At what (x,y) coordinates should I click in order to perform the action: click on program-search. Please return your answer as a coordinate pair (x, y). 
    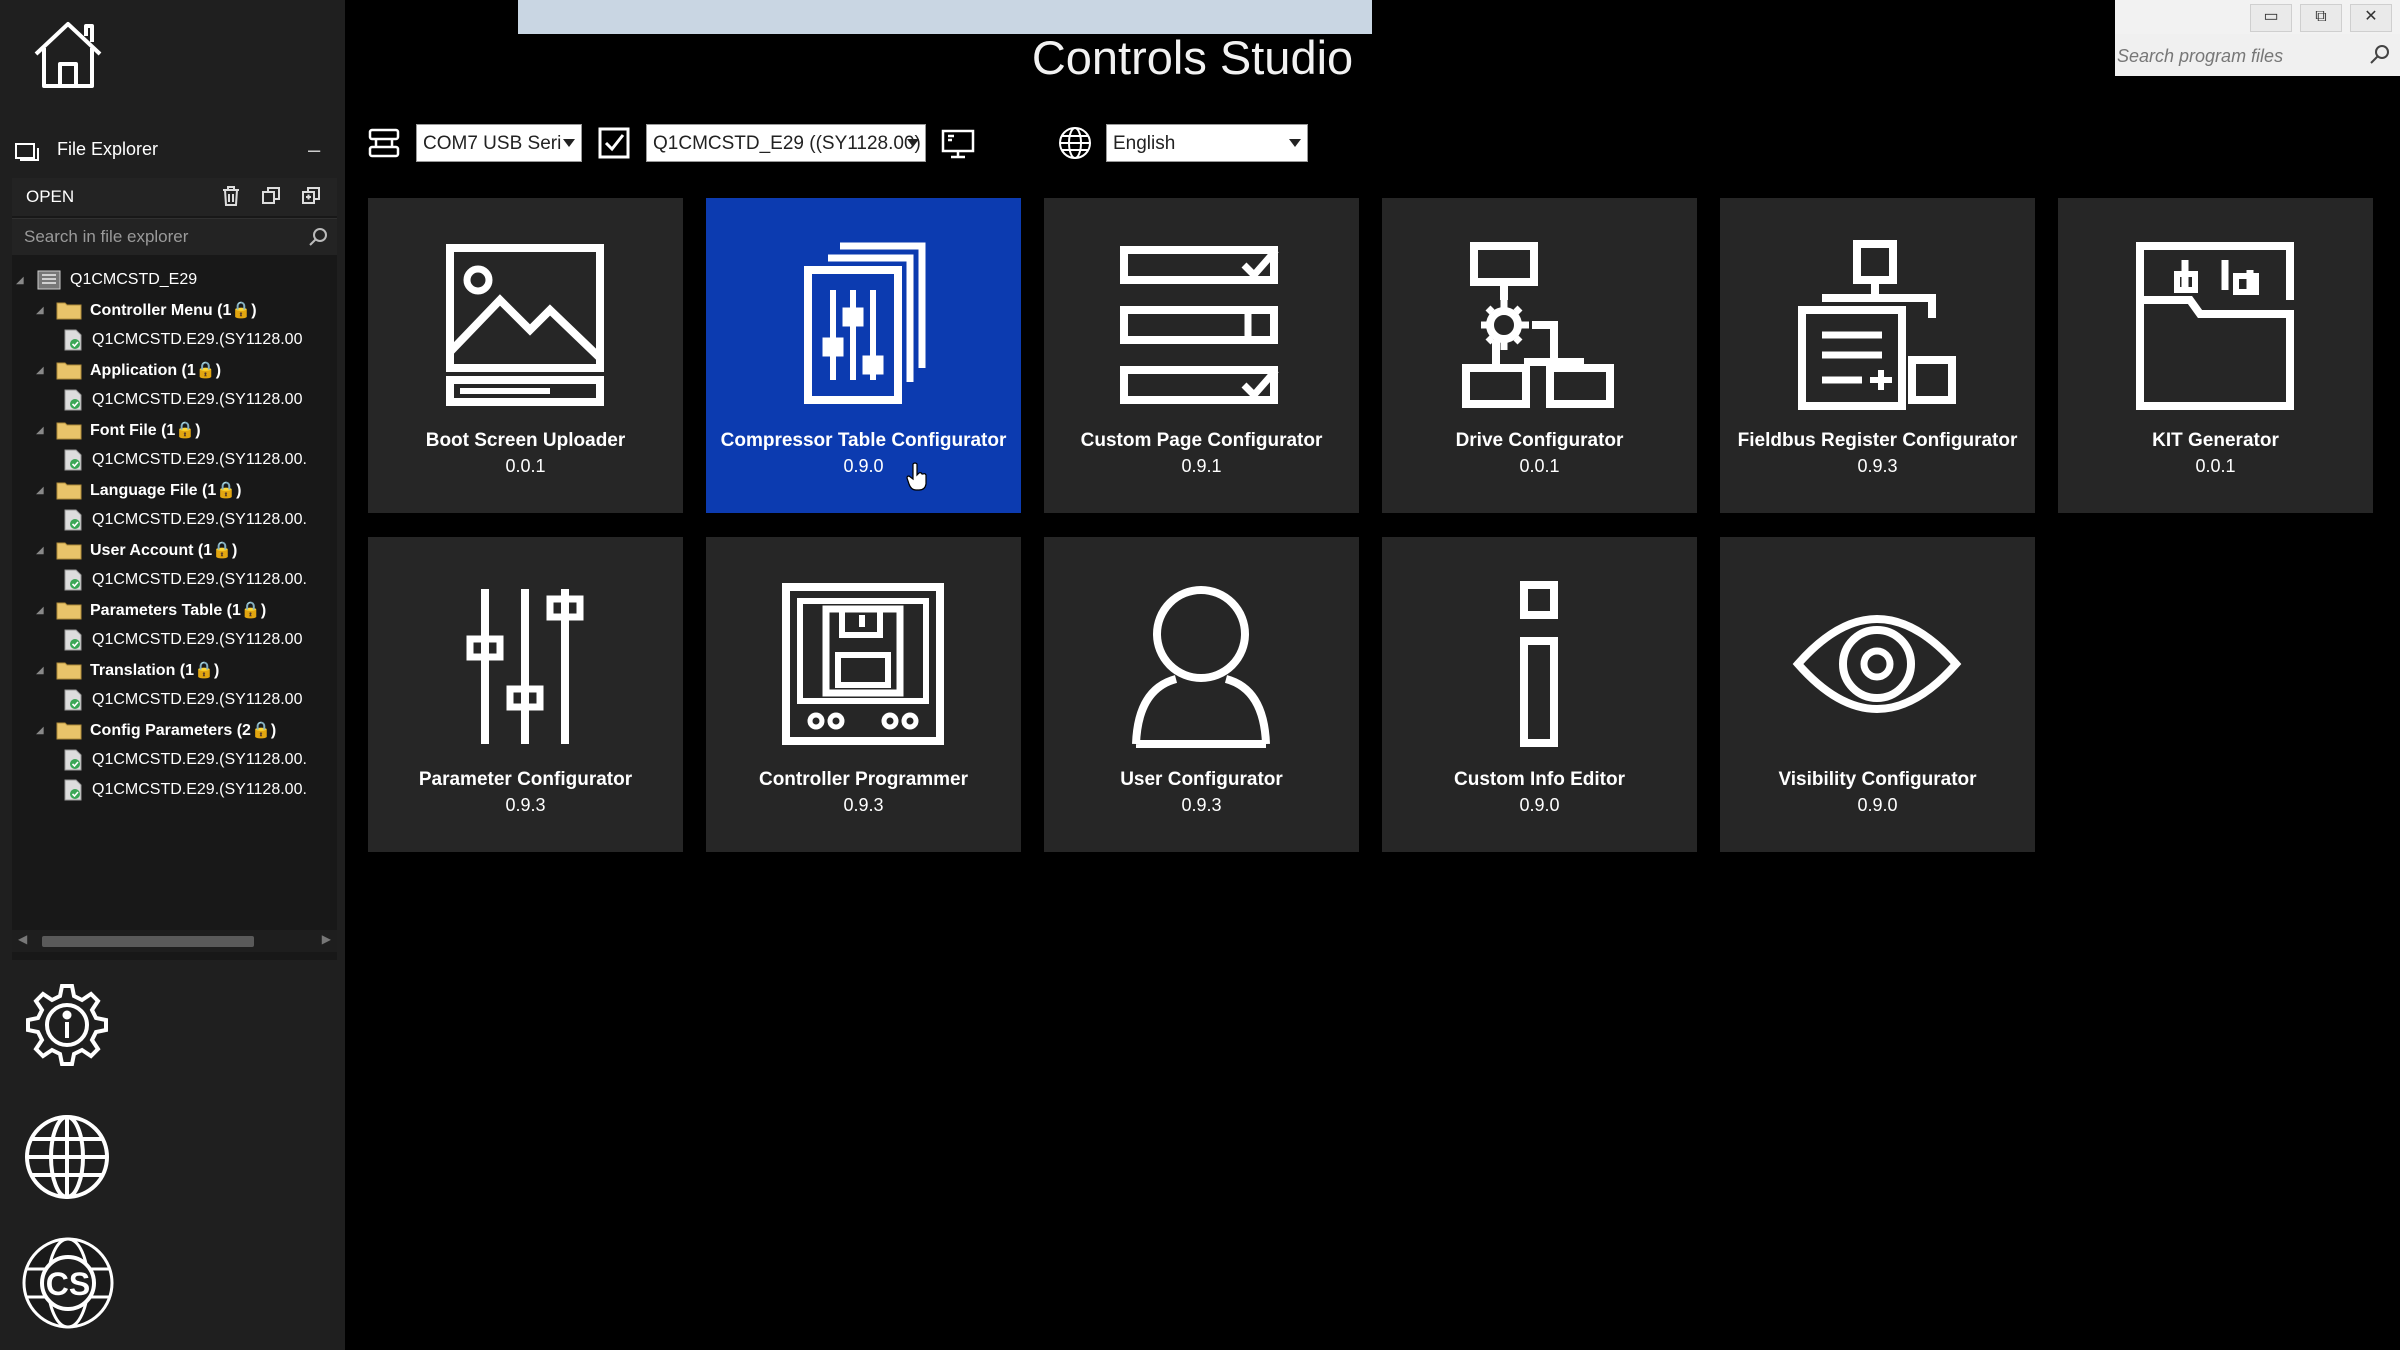
    Looking at the image, I should click on (2257, 55).